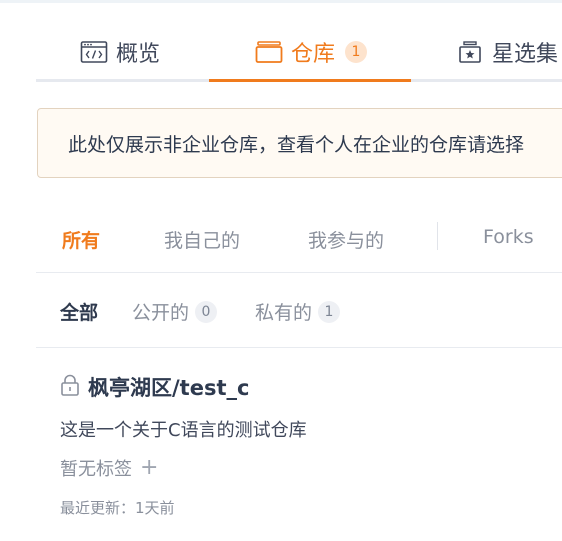  Describe the element at coordinates (138, 54) in the screenshot. I see `tab-overview-label: 概览` at that location.